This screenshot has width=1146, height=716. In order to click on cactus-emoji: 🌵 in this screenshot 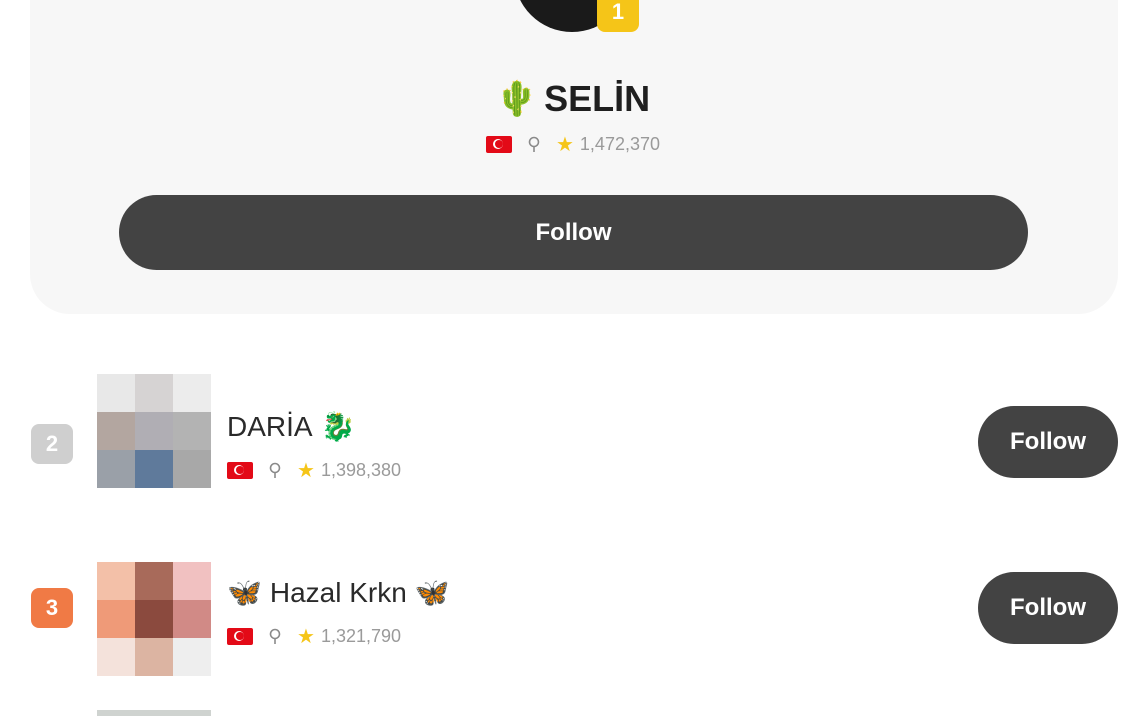, I will do `click(517, 99)`.